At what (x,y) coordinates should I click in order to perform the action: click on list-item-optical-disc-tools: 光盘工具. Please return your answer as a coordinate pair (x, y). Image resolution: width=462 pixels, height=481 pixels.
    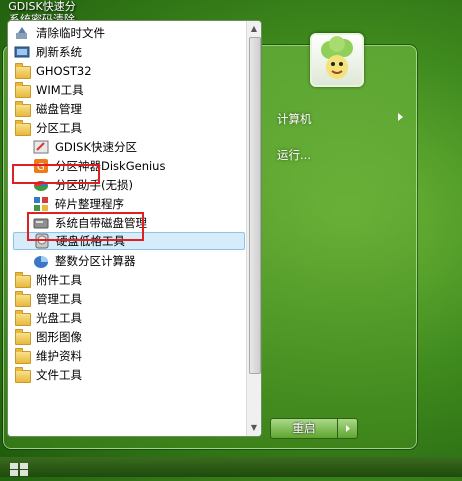
    Looking at the image, I should click on (130, 318).